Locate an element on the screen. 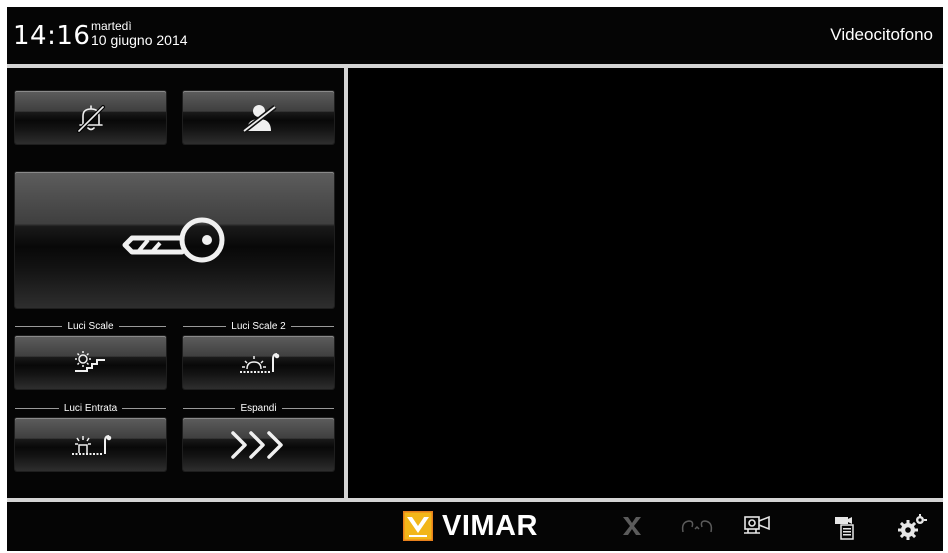 The image size is (948, 553). key-icon is located at coordinates (175, 240).